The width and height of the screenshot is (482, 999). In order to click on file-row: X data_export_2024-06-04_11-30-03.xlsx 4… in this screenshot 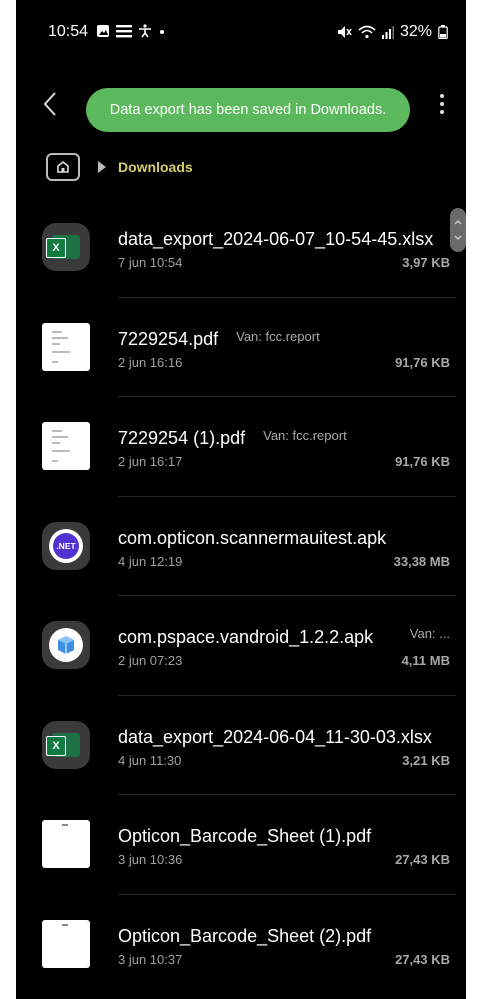, I will do `click(241, 745)`.